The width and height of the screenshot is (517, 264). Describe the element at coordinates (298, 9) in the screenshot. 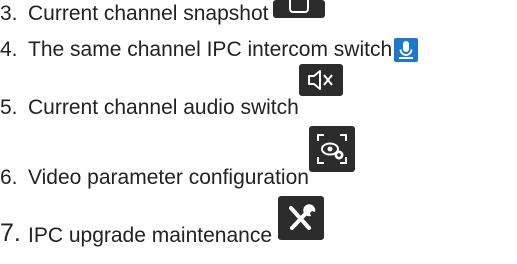

I see `camera-icon` at that location.